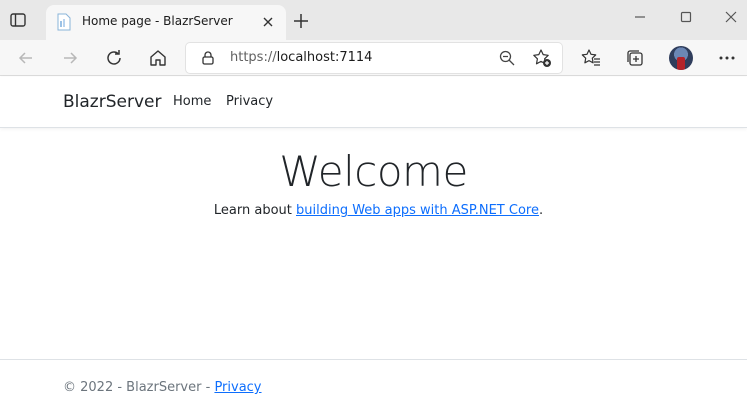 The image size is (747, 407). Describe the element at coordinates (373, 171) in the screenshot. I see `welcome-heading: Welcome` at that location.